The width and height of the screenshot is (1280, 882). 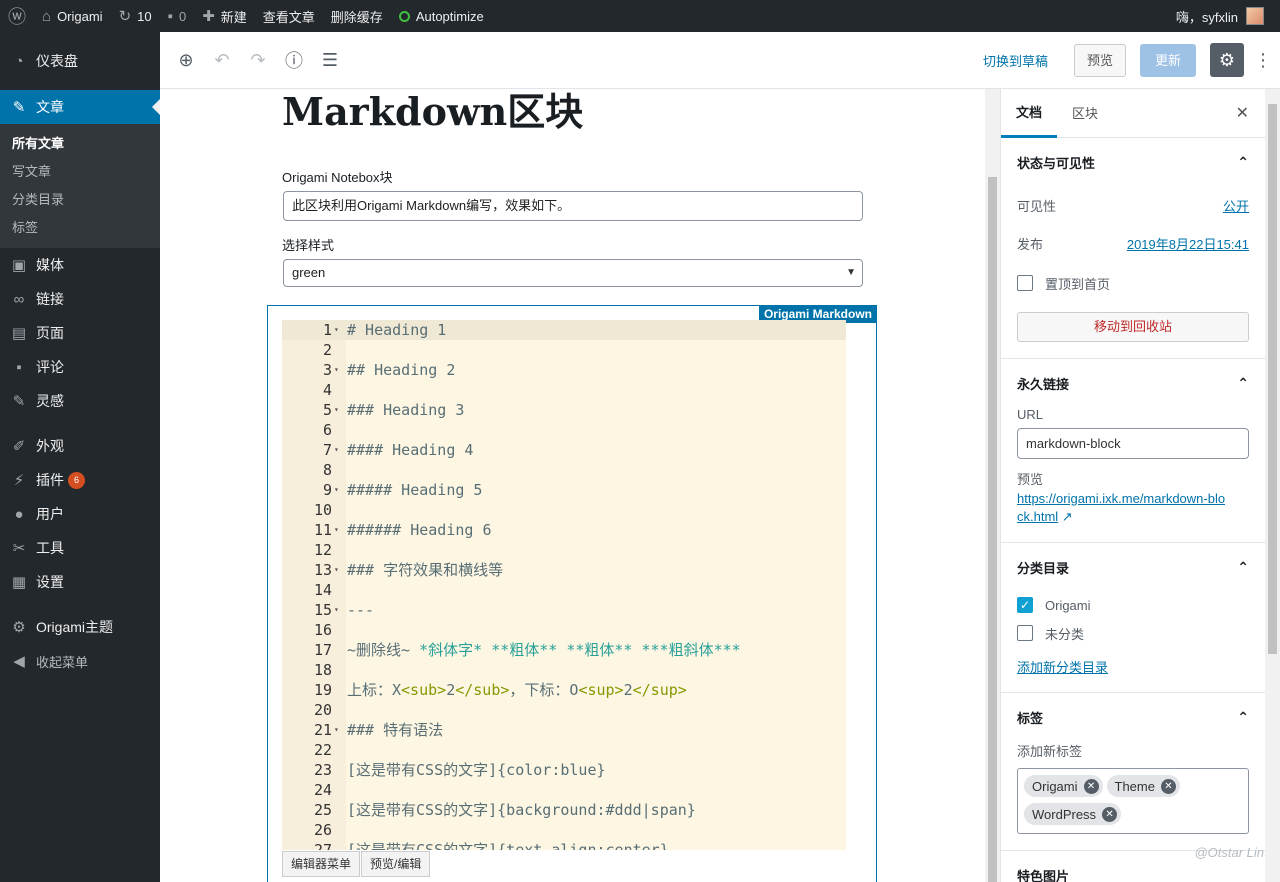 What do you see at coordinates (1133, 801) in the screenshot?
I see `tags-input: Origami ✕ Theme ✕ WordPress ✕` at bounding box center [1133, 801].